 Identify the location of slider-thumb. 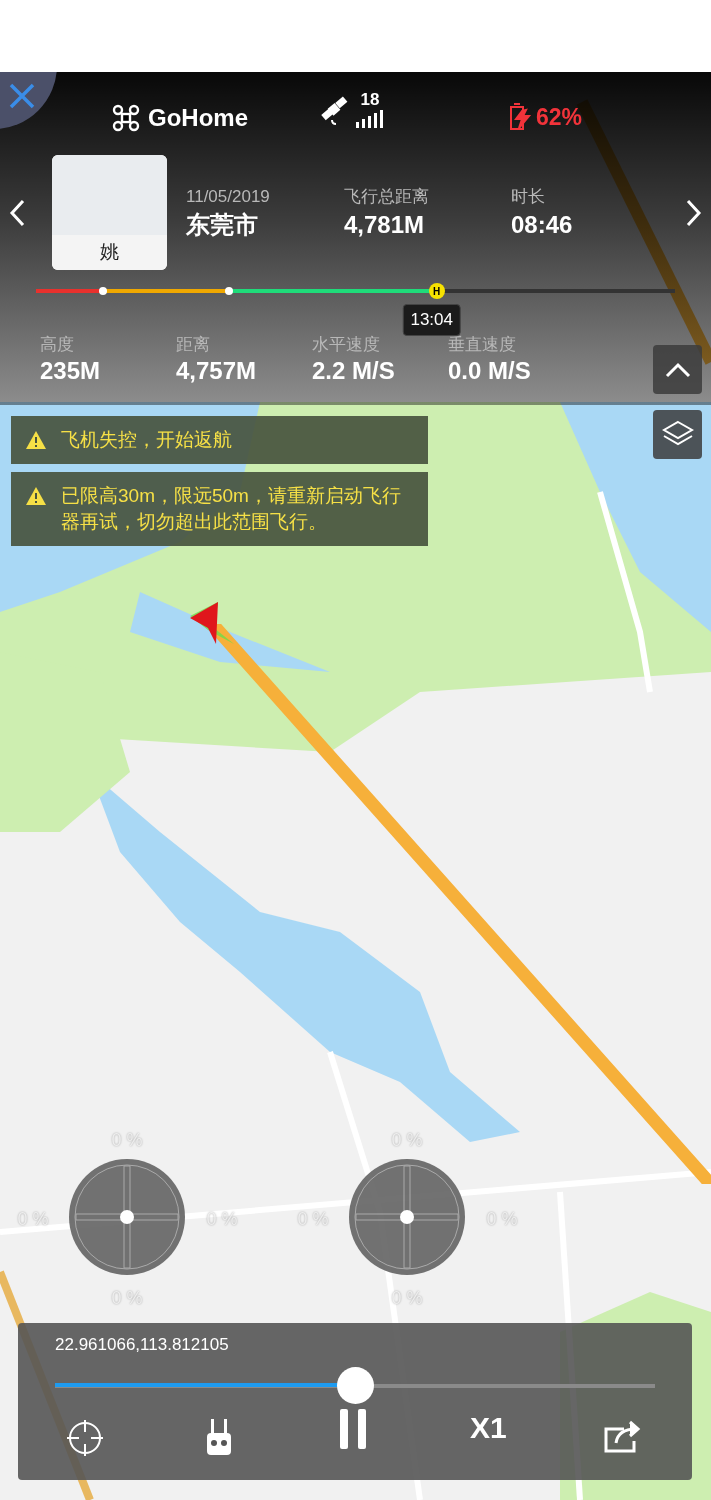
(355, 1385).